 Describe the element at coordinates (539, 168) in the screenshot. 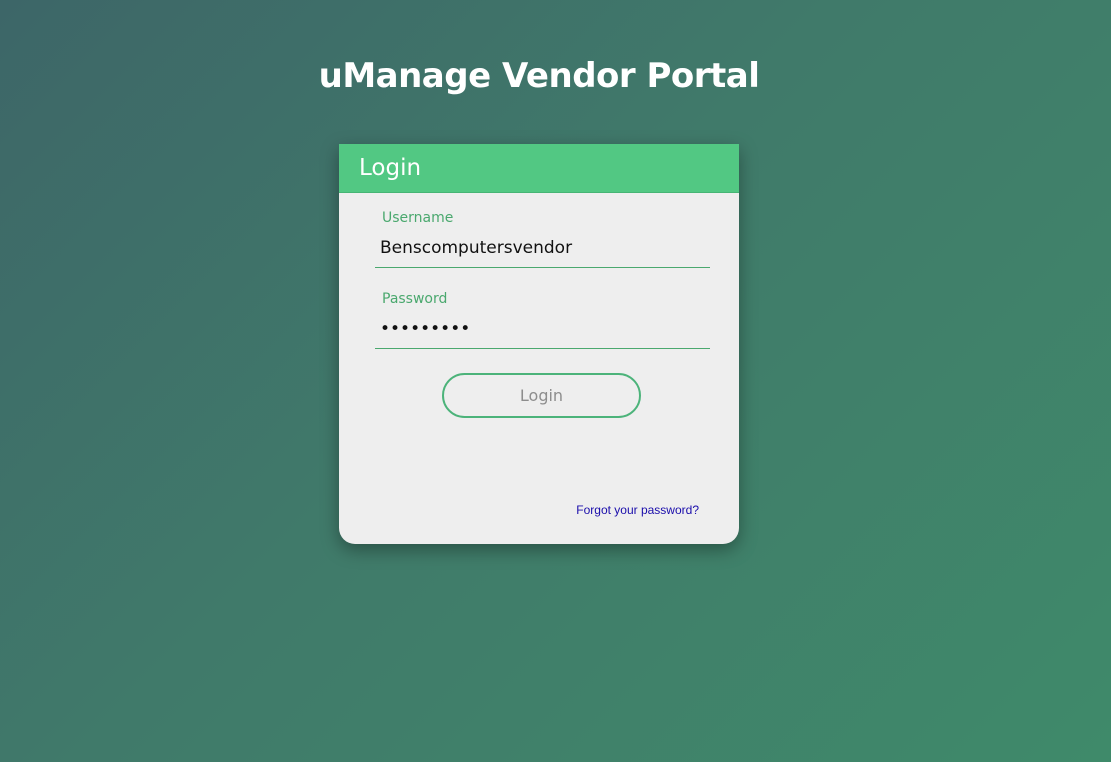

I see `card-header: Login` at that location.